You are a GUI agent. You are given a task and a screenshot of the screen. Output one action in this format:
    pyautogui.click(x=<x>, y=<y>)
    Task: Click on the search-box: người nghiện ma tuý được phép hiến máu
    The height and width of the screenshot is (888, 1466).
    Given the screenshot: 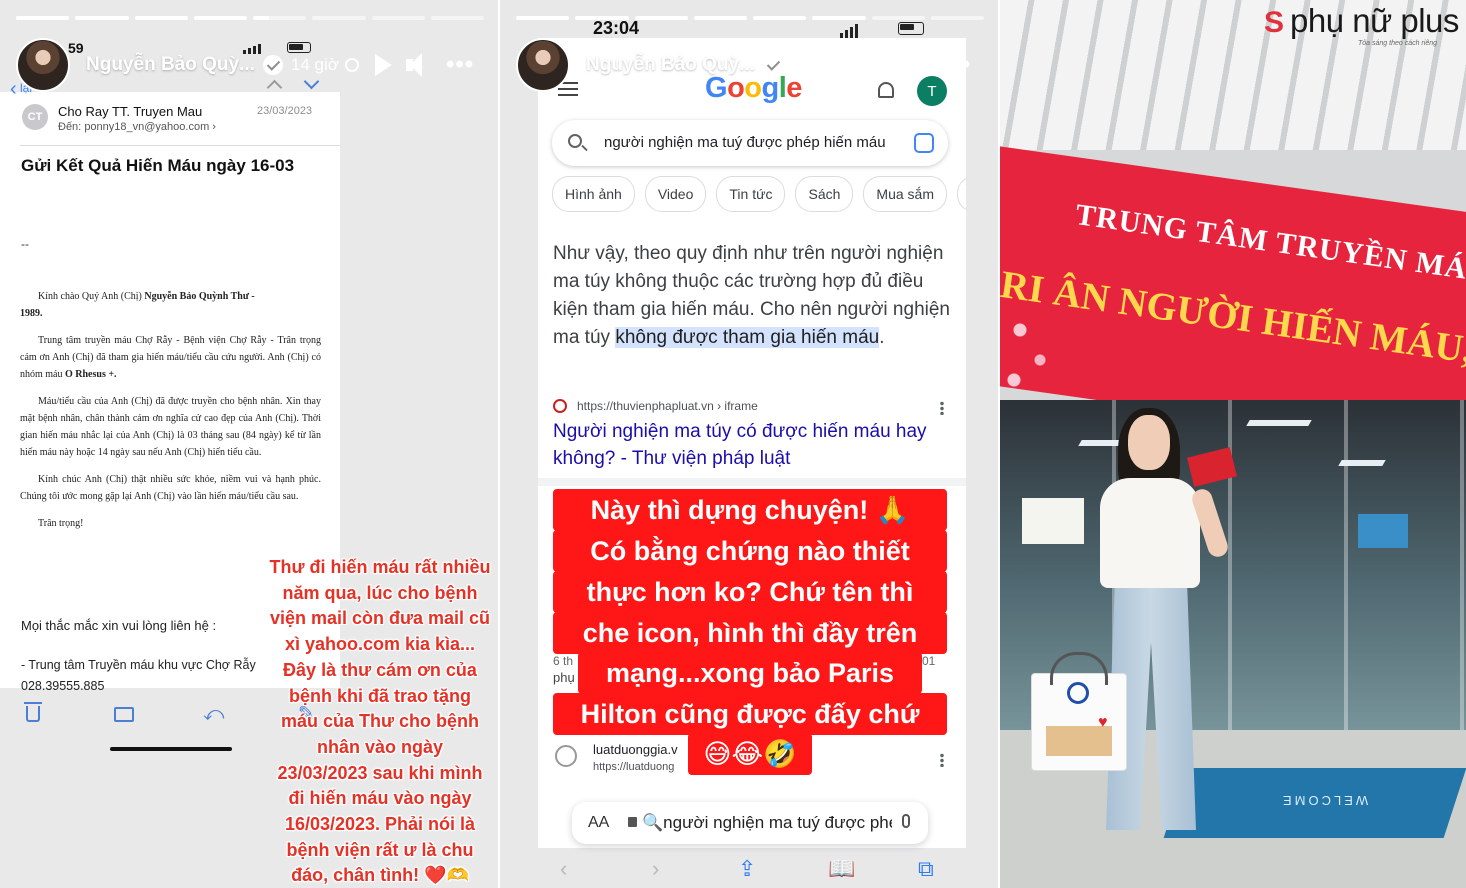 What is the action you would take?
    pyautogui.click(x=750, y=143)
    